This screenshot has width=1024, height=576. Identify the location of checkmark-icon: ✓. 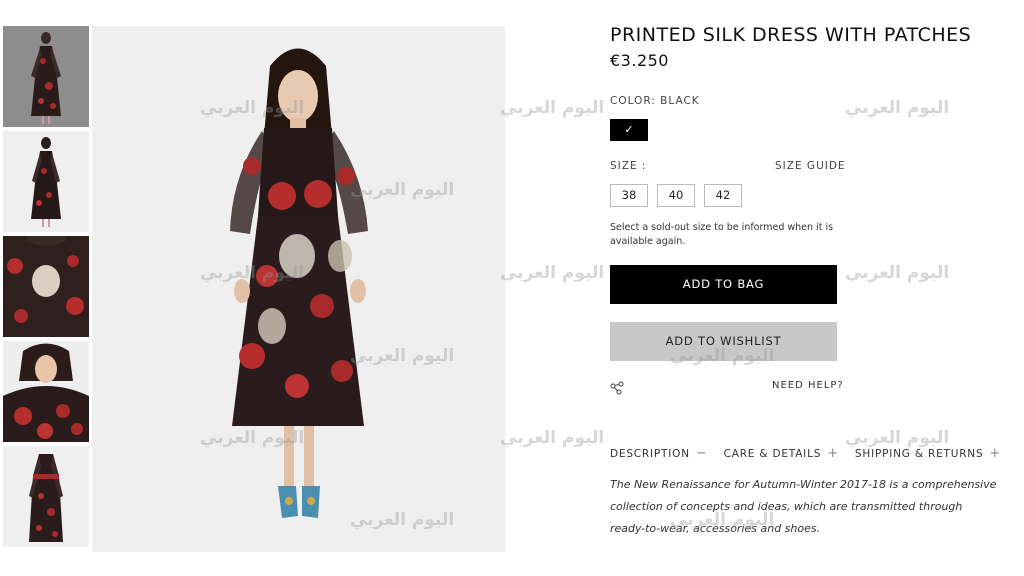
(629, 129).